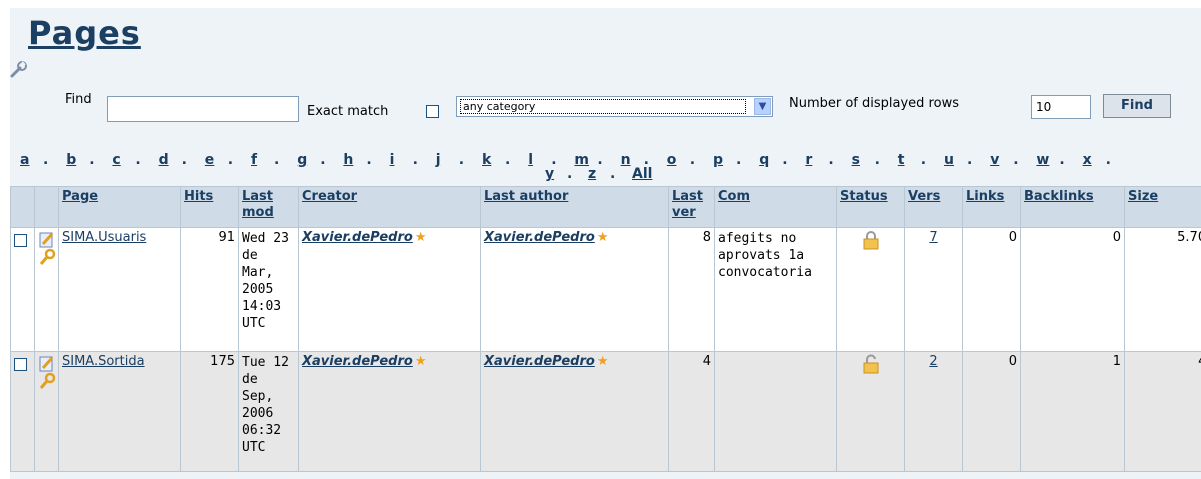 Image resolution: width=1201 pixels, height=479 pixels. What do you see at coordinates (581, 160) in the screenshot?
I see `letter-link-m: m` at bounding box center [581, 160].